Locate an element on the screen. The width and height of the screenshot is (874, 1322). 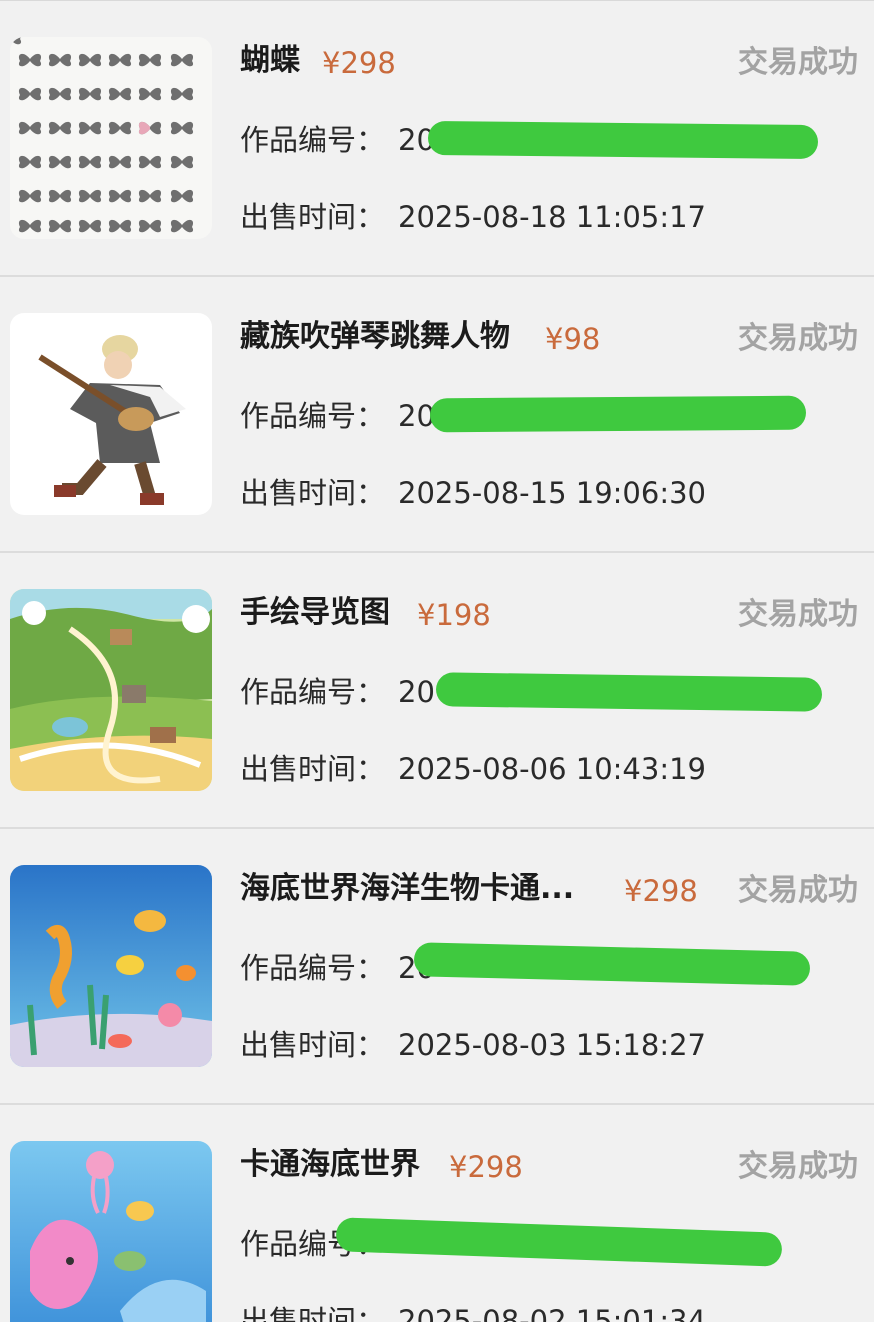
time-value: 2025-08-06 10:43:19 is located at coordinates (552, 769).